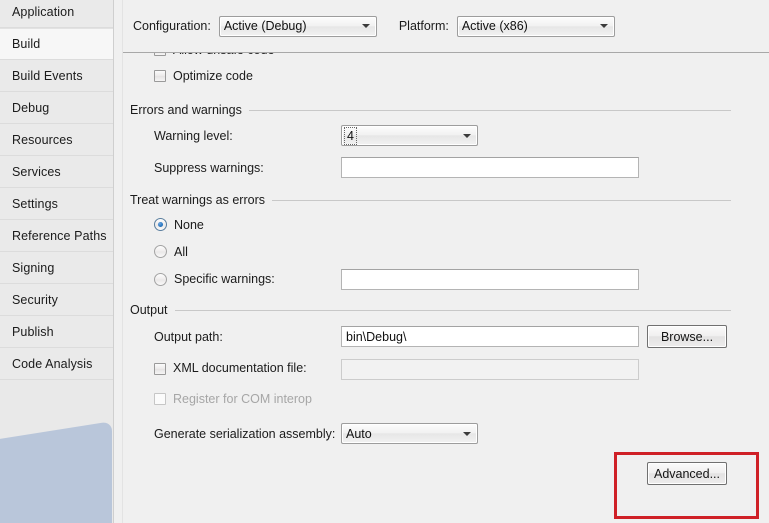 This screenshot has width=769, height=523. I want to click on sidebar-item-code-analysis: Code Analysis, so click(56, 364).